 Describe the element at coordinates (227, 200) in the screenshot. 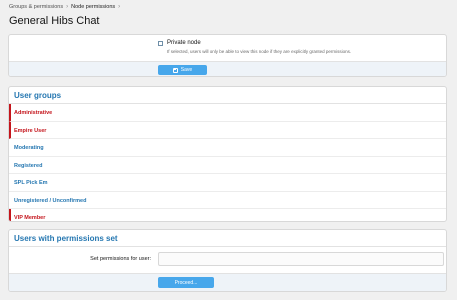

I see `user-group-unregistered-unconfirmed: Unregistered / Unconfirmed` at that location.